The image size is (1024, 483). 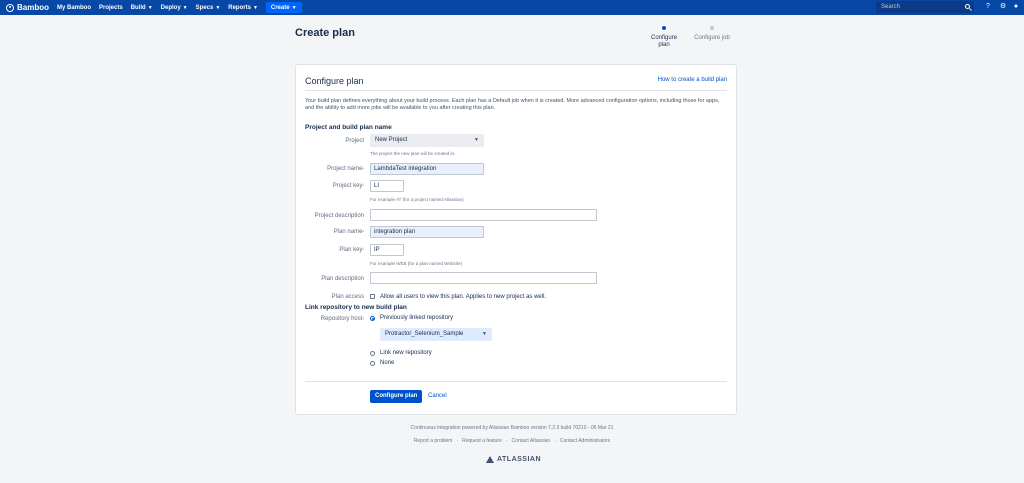 I want to click on nav-projects: Projects, so click(x=111, y=8).